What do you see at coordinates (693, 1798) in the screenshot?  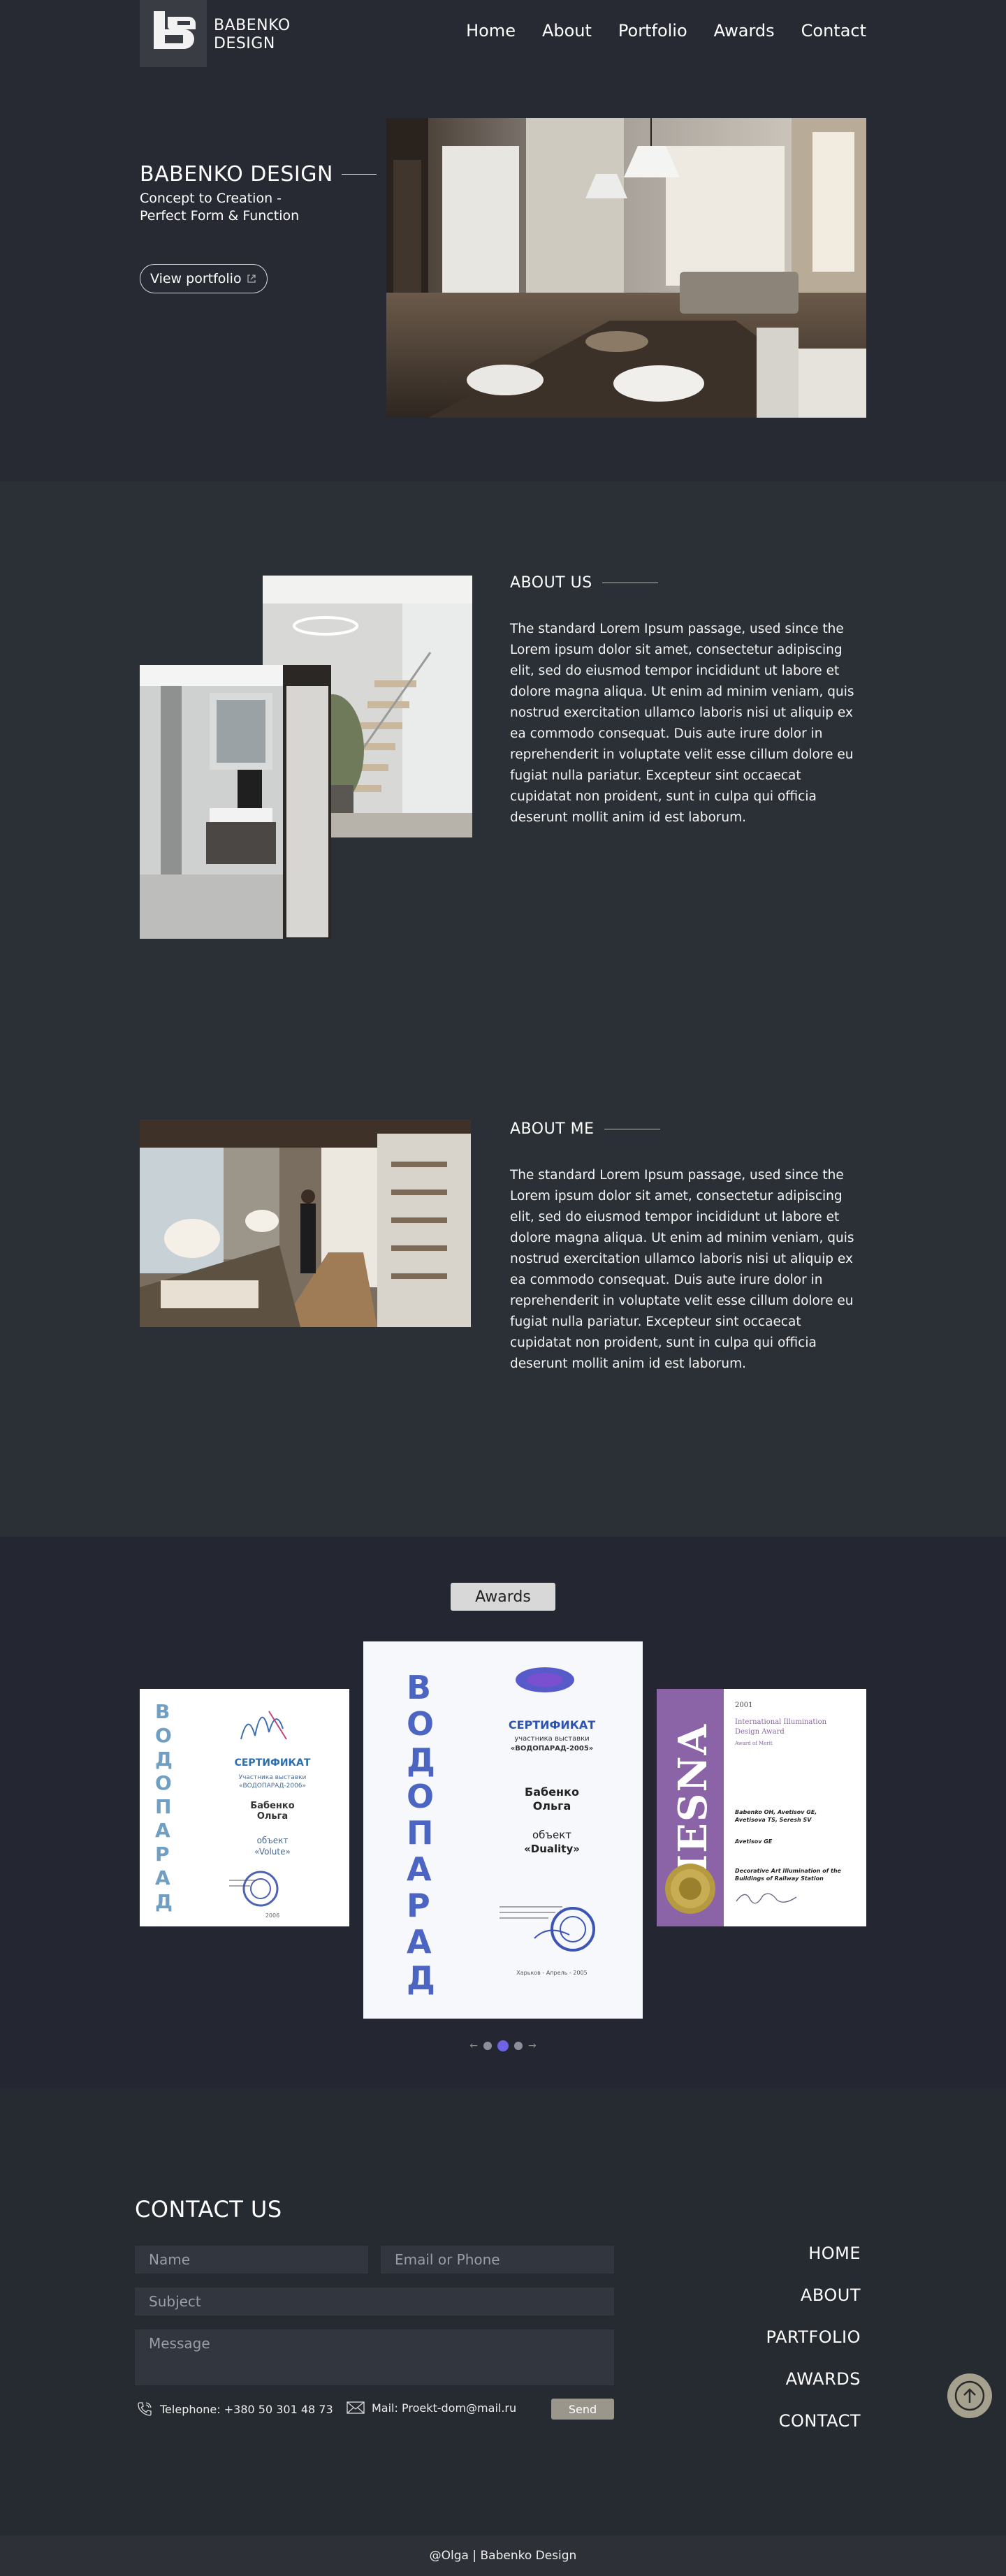 I see `certificate-right-side-word: IESNA` at bounding box center [693, 1798].